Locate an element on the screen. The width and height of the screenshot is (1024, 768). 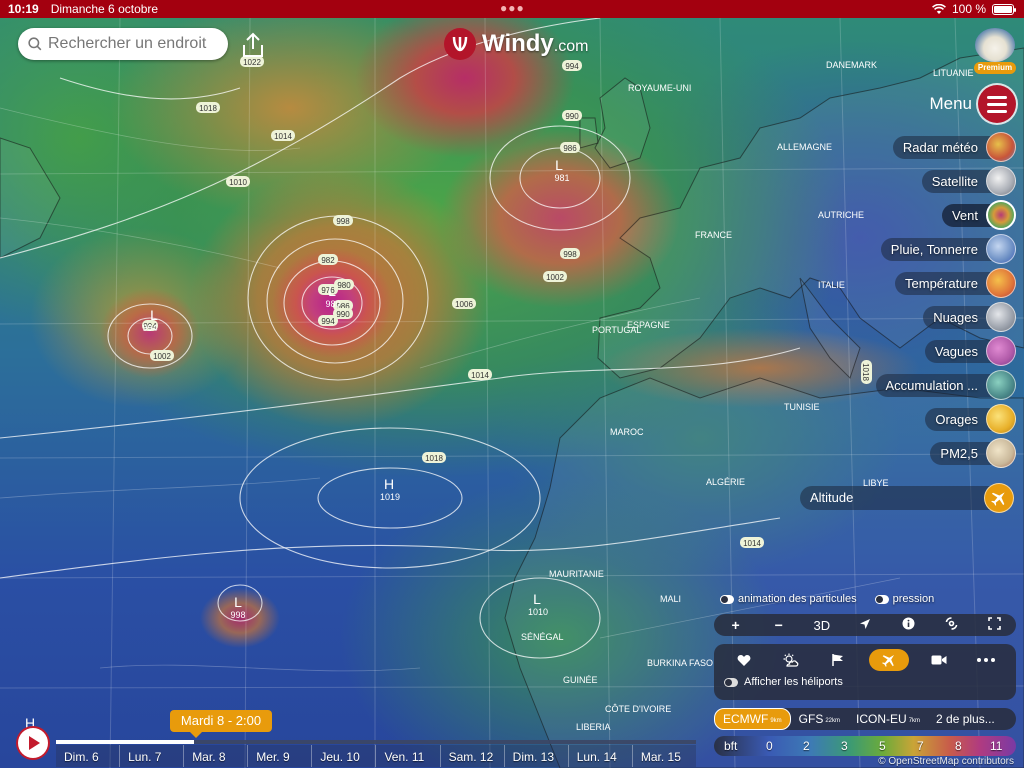
poi-flags is located at coordinates (838, 660).